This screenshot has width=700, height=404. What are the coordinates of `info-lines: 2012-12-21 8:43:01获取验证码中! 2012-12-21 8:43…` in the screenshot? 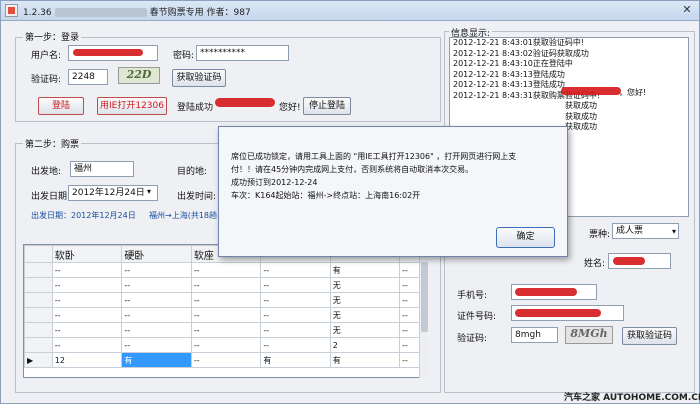 It's located at (569, 85).